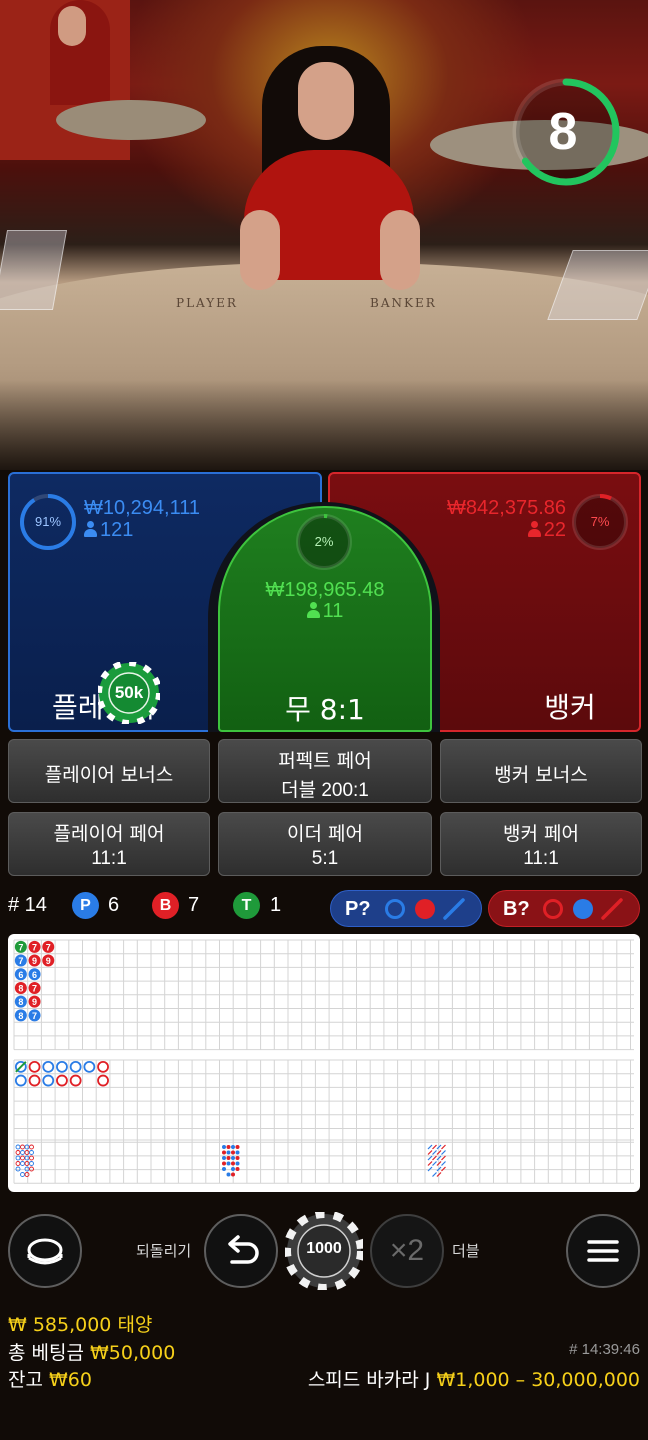  Describe the element at coordinates (541, 775) in the screenshot. I see `banker-bonus-label: 뱅커 보너스` at that location.